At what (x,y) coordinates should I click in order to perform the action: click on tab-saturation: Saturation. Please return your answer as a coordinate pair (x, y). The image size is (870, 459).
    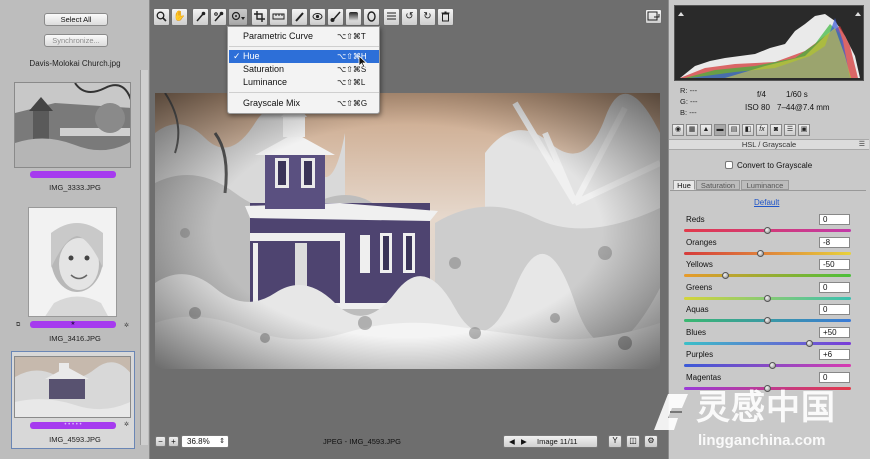
    Looking at the image, I should click on (718, 185).